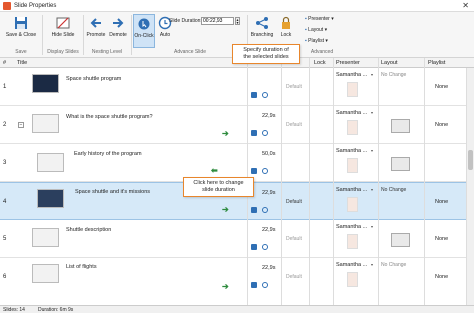 The image size is (474, 313). I want to click on col-num: #, so click(5, 63).